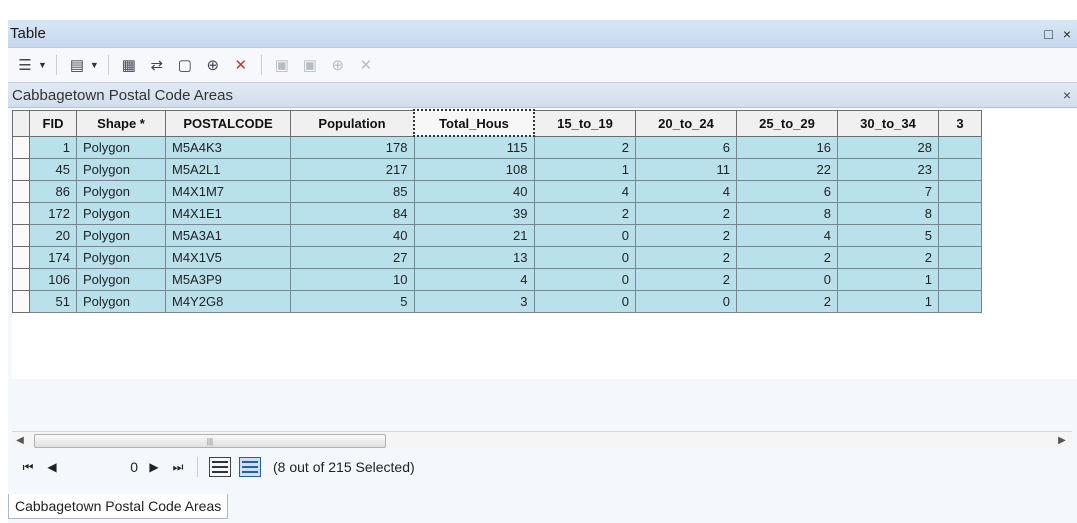  I want to click on row-selector-header, so click(21, 123).